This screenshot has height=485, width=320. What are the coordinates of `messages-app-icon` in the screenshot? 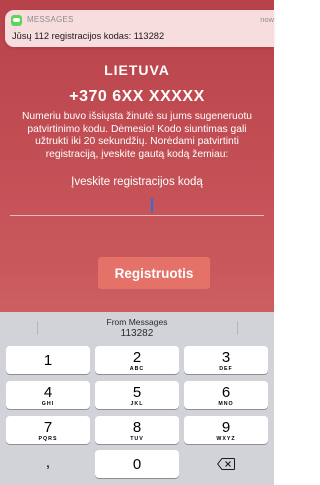 It's located at (16, 20).